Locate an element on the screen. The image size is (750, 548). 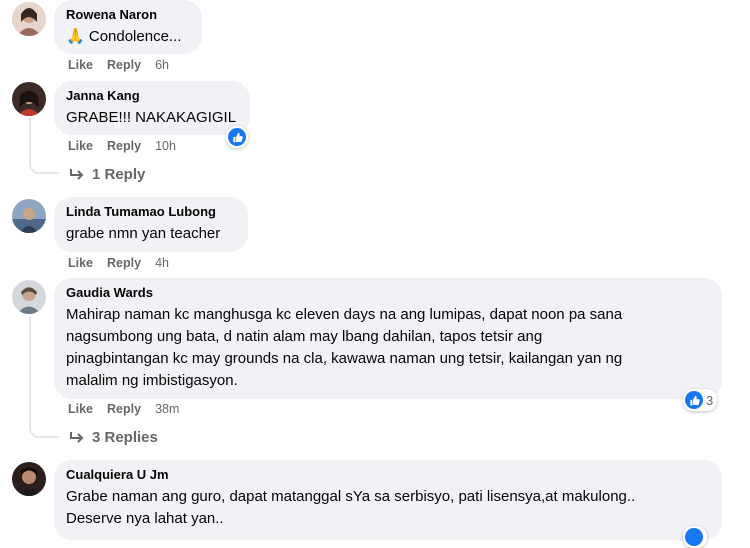
comment-actions: Like Reply 10h is located at coordinates (122, 146).